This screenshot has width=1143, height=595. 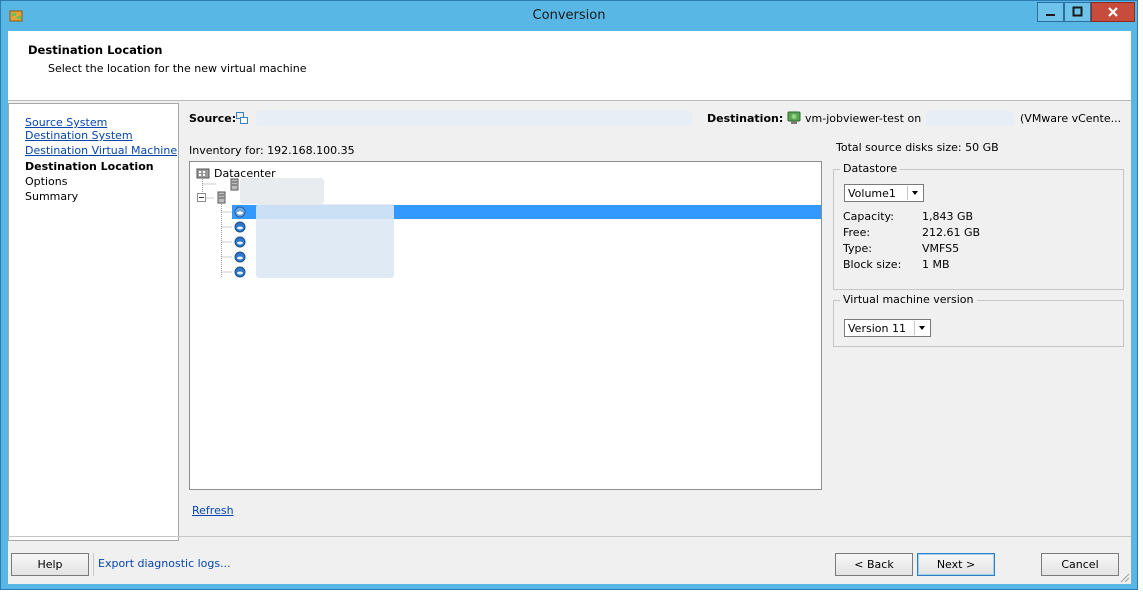 What do you see at coordinates (93, 564) in the screenshot?
I see `footer-divider` at bounding box center [93, 564].